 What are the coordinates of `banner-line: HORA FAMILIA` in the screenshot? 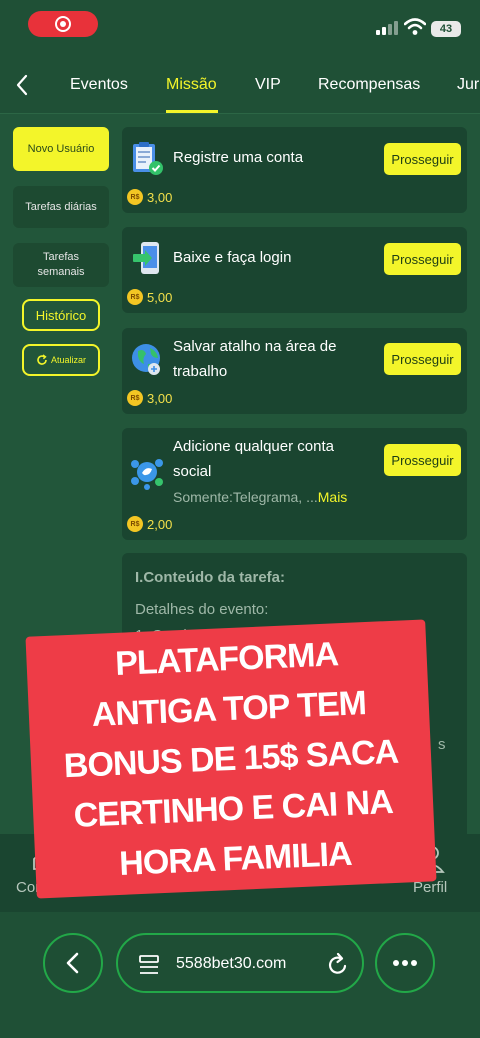 It's located at (235, 858).